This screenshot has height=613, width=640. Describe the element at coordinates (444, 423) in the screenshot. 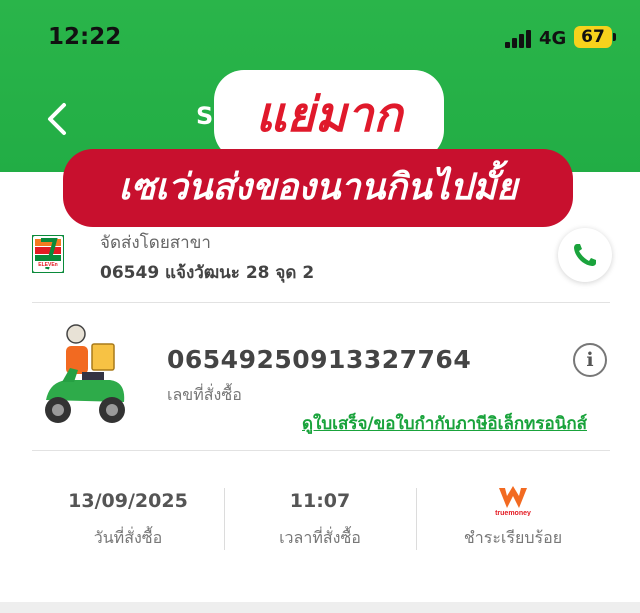

I see `receipt-link: ดูใบเสร็จ/ขอใบกำกับภาษีอิเล็กทรอนิกส์` at that location.